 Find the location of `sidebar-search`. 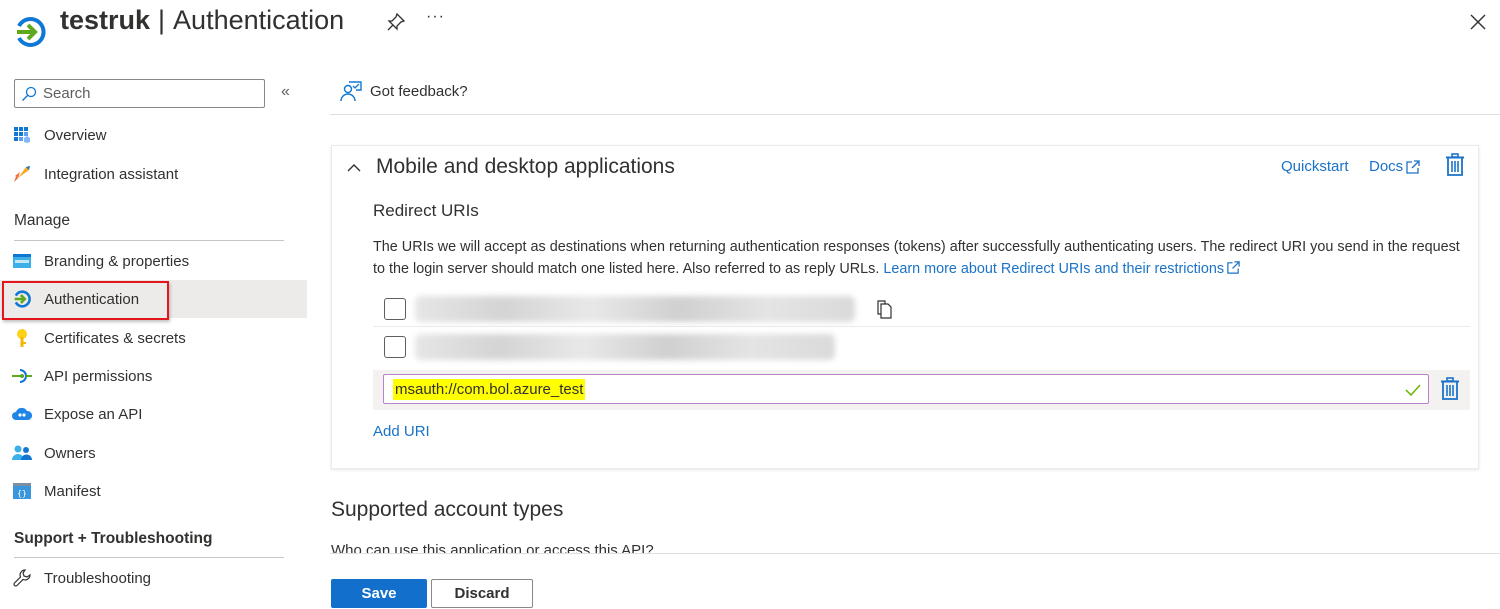

sidebar-search is located at coordinates (139, 93).